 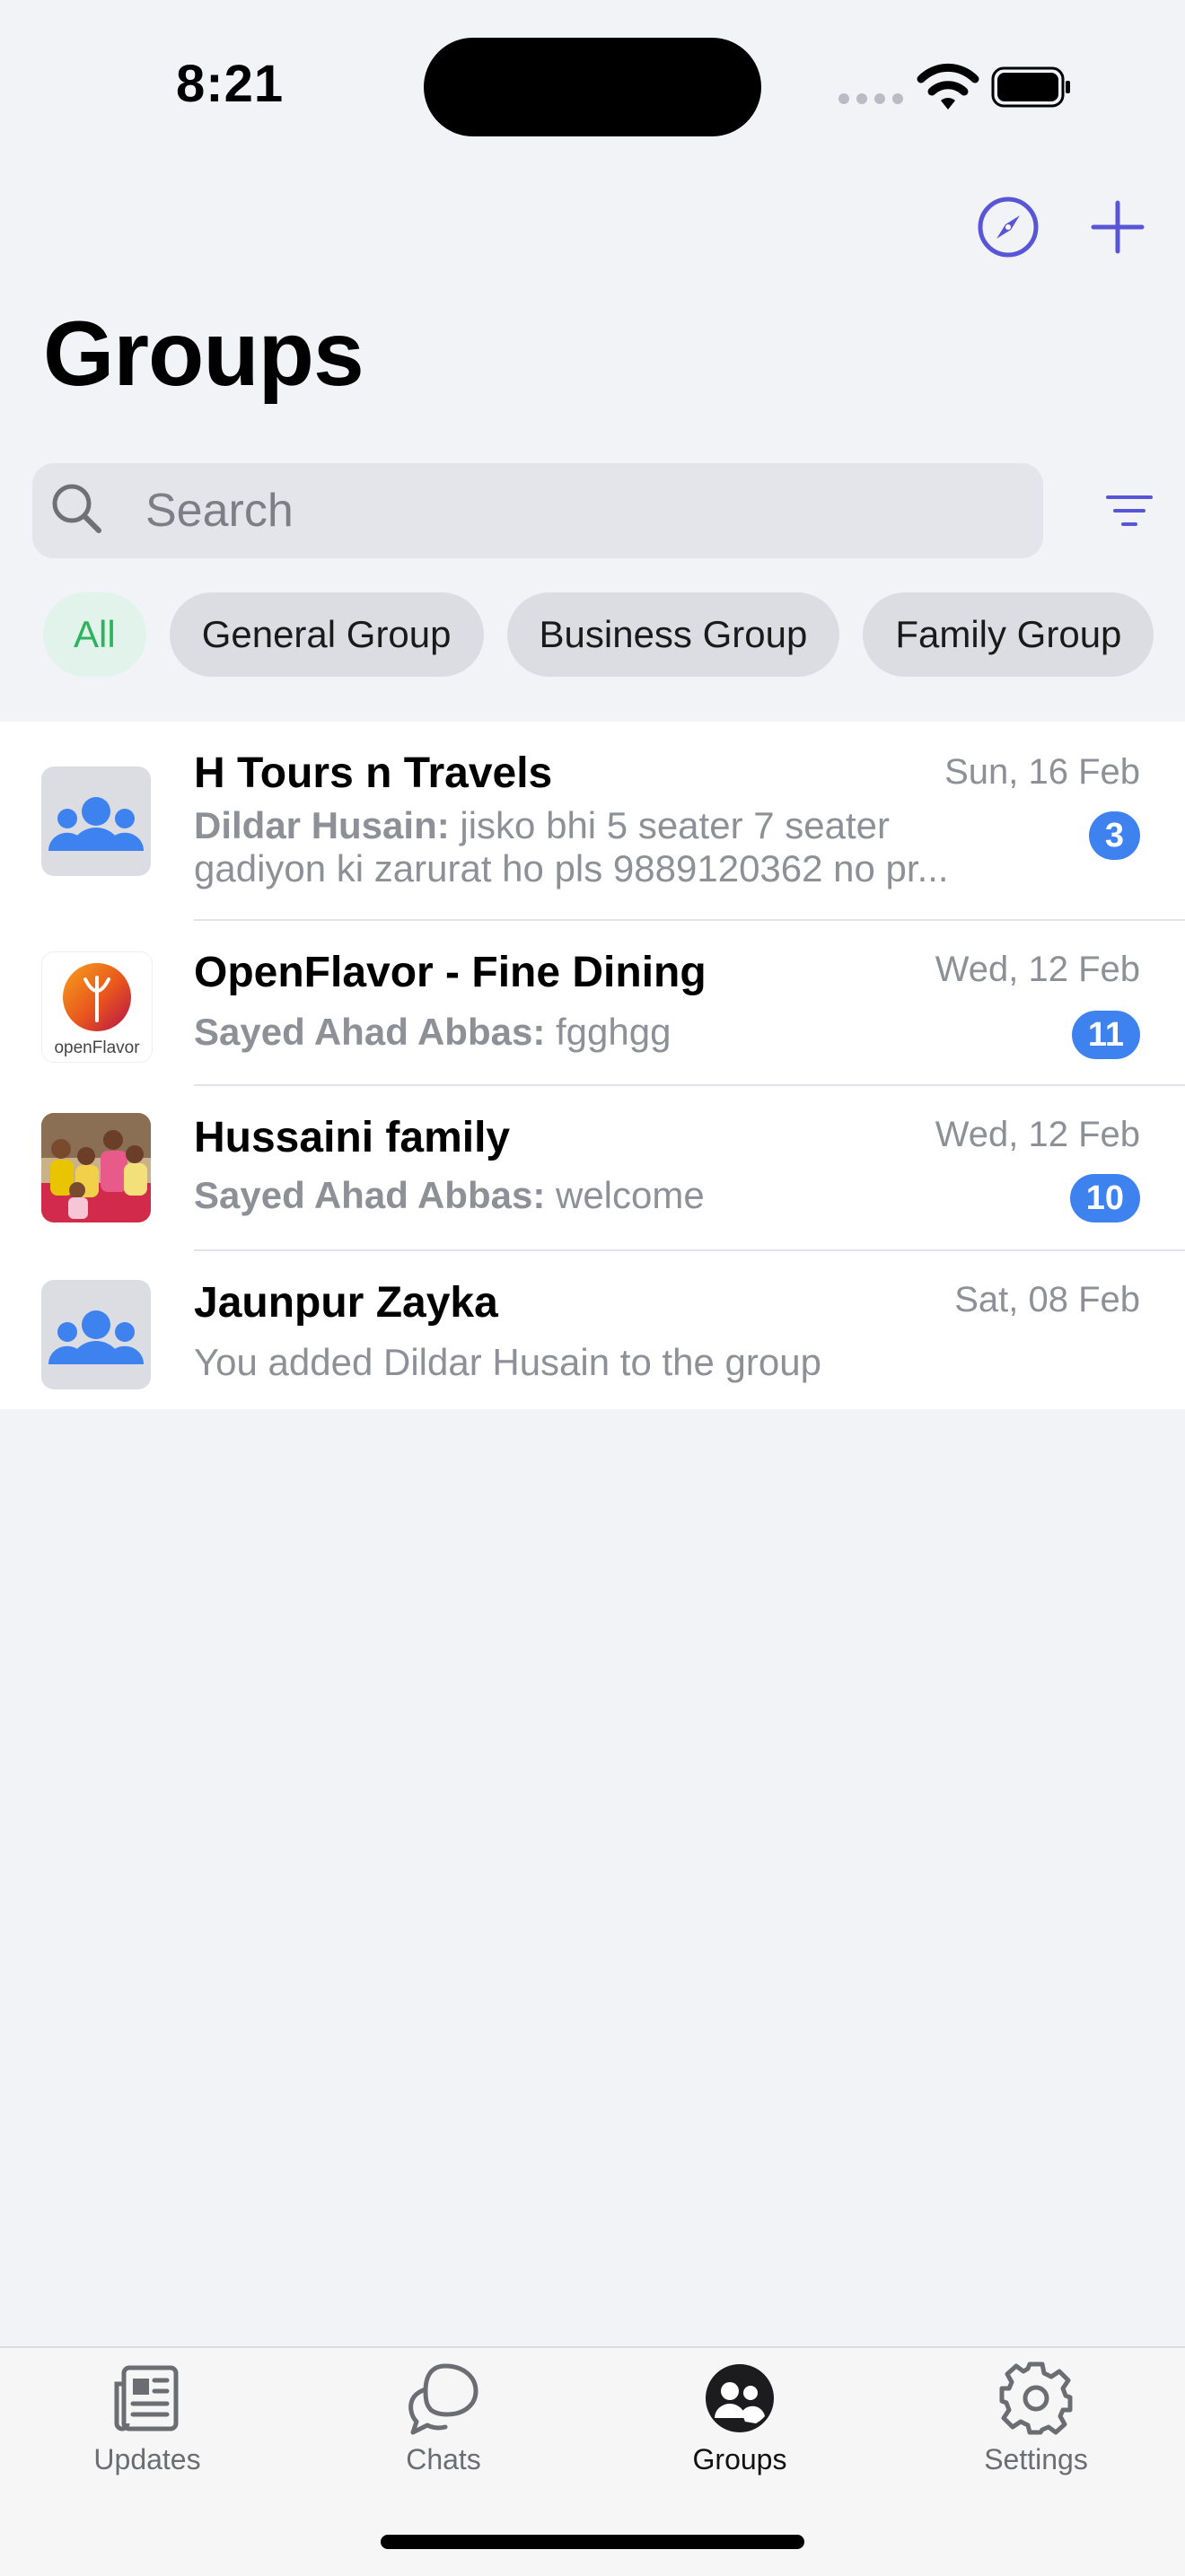 What do you see at coordinates (443, 2399) in the screenshot?
I see `chat-bubbles-icon` at bounding box center [443, 2399].